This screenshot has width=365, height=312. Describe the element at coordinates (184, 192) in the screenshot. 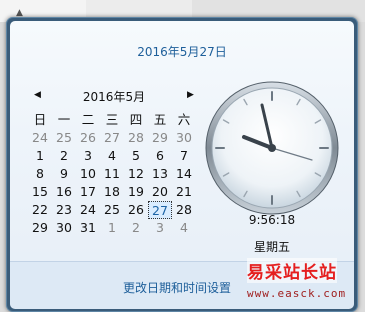

I see `calendar-day: 21` at that location.